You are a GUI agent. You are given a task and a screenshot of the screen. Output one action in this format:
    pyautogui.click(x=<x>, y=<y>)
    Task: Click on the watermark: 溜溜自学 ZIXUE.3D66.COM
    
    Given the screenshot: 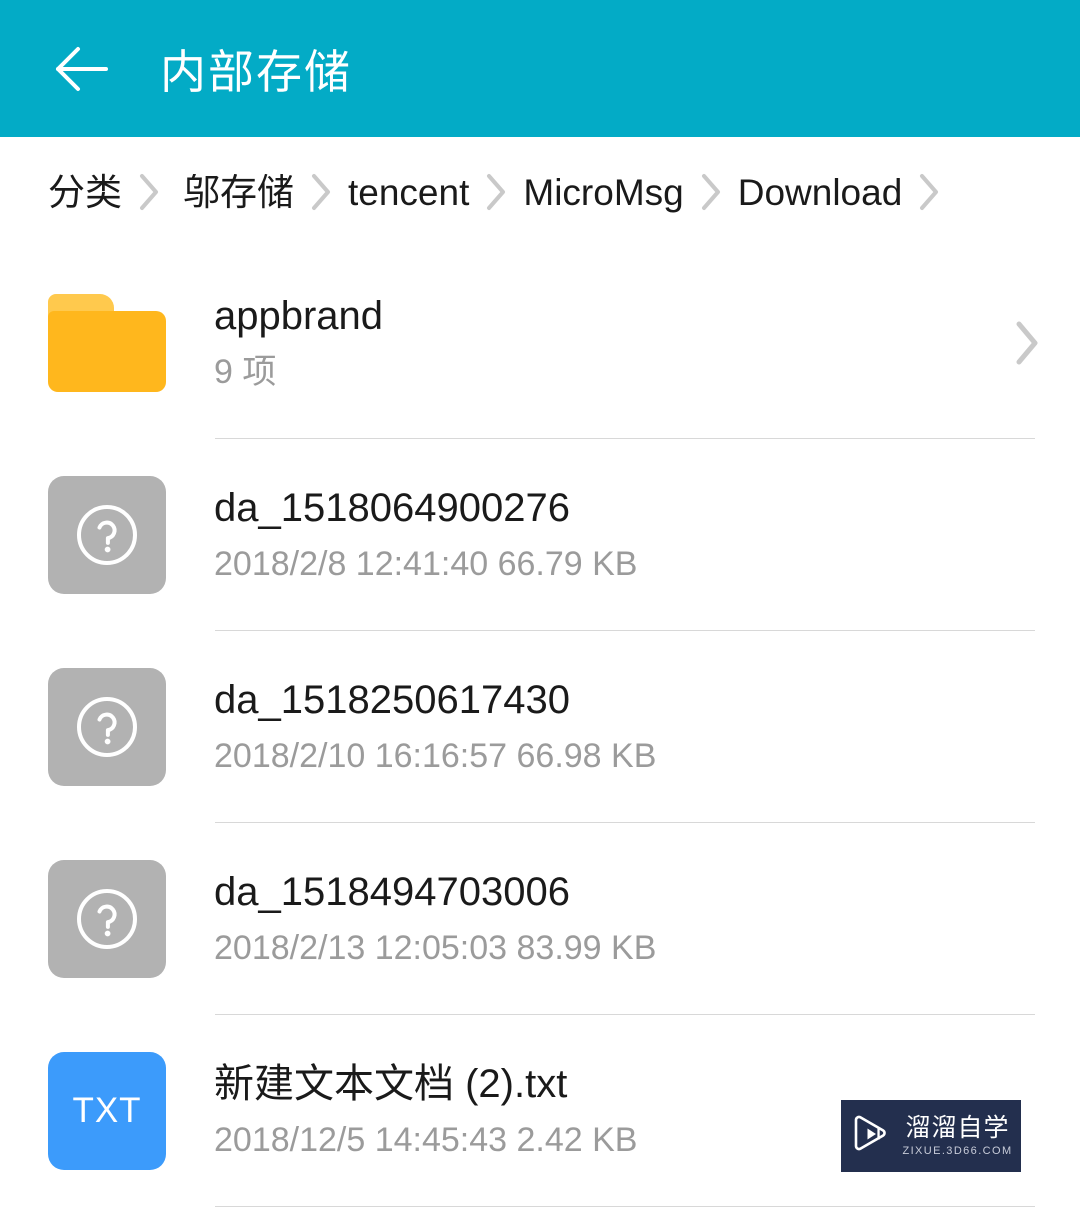 What is the action you would take?
    pyautogui.click(x=931, y=1136)
    